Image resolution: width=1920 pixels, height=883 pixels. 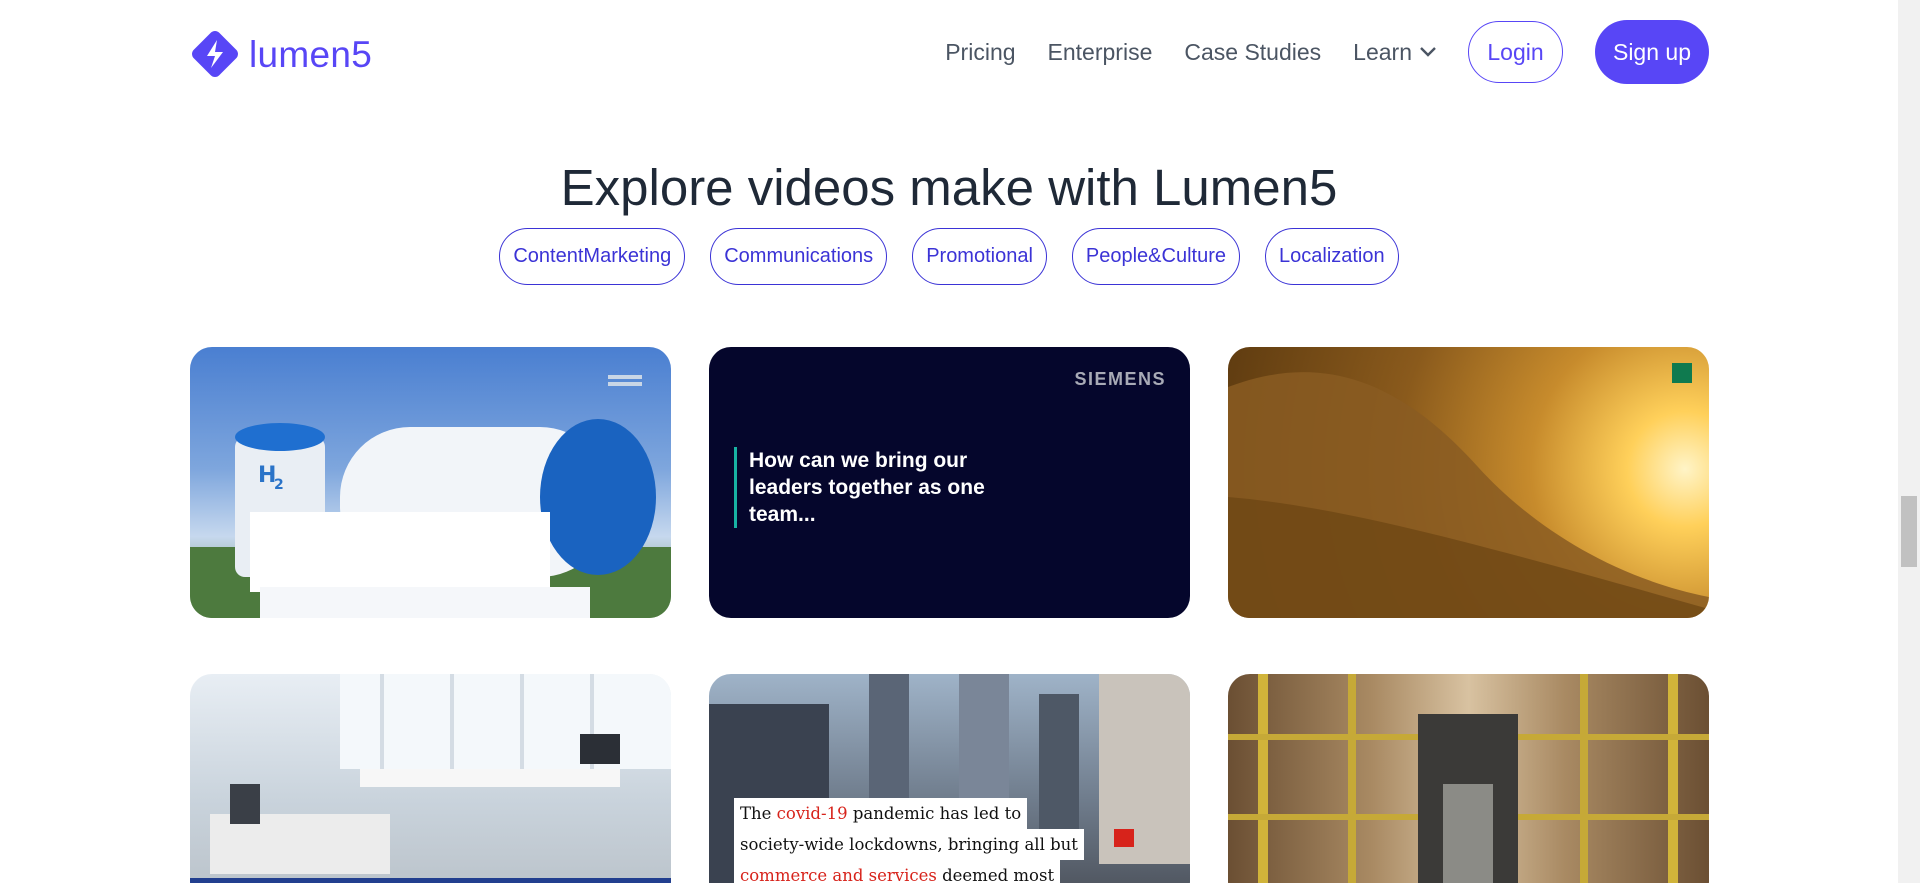 I want to click on video-card-hydrogen: H 2, so click(x=430, y=482).